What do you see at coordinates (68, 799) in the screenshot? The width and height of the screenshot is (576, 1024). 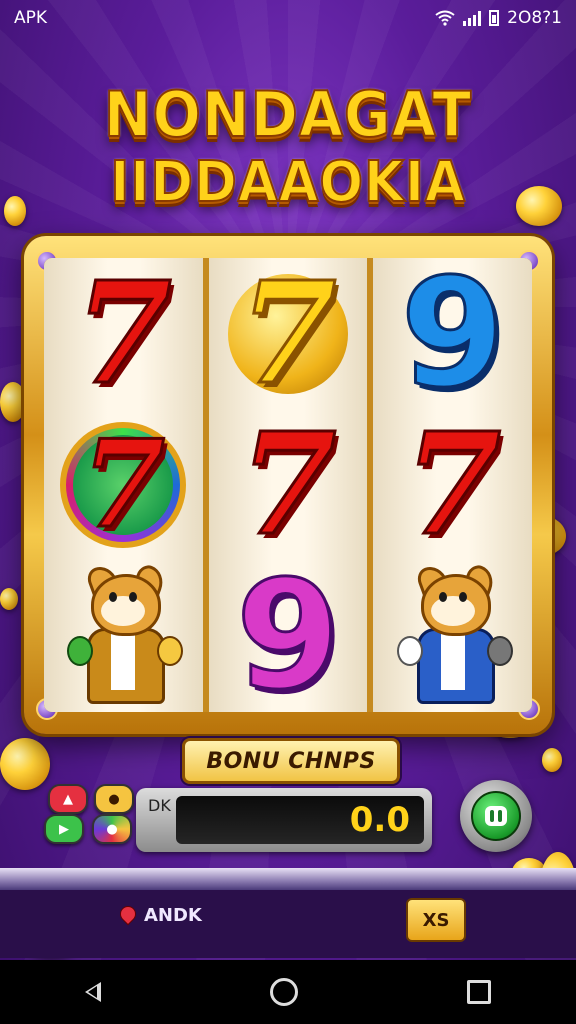 I see `mini-button-red: ▲` at bounding box center [68, 799].